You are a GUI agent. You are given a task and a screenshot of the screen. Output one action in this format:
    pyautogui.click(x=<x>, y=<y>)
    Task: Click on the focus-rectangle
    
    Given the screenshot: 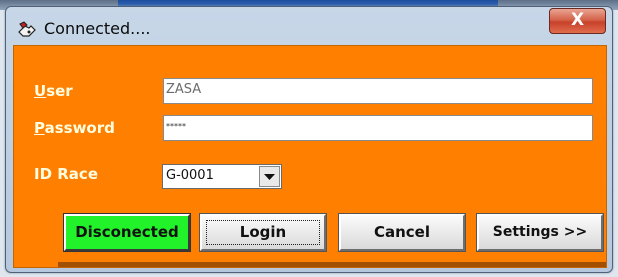 What is the action you would take?
    pyautogui.click(x=263, y=232)
    